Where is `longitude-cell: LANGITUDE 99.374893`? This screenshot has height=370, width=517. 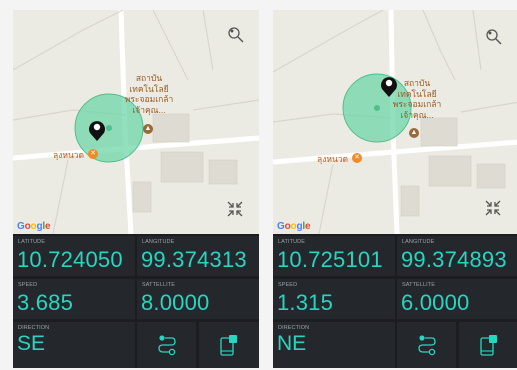 longitude-cell: LANGITUDE 99.374893 is located at coordinates (457, 256).